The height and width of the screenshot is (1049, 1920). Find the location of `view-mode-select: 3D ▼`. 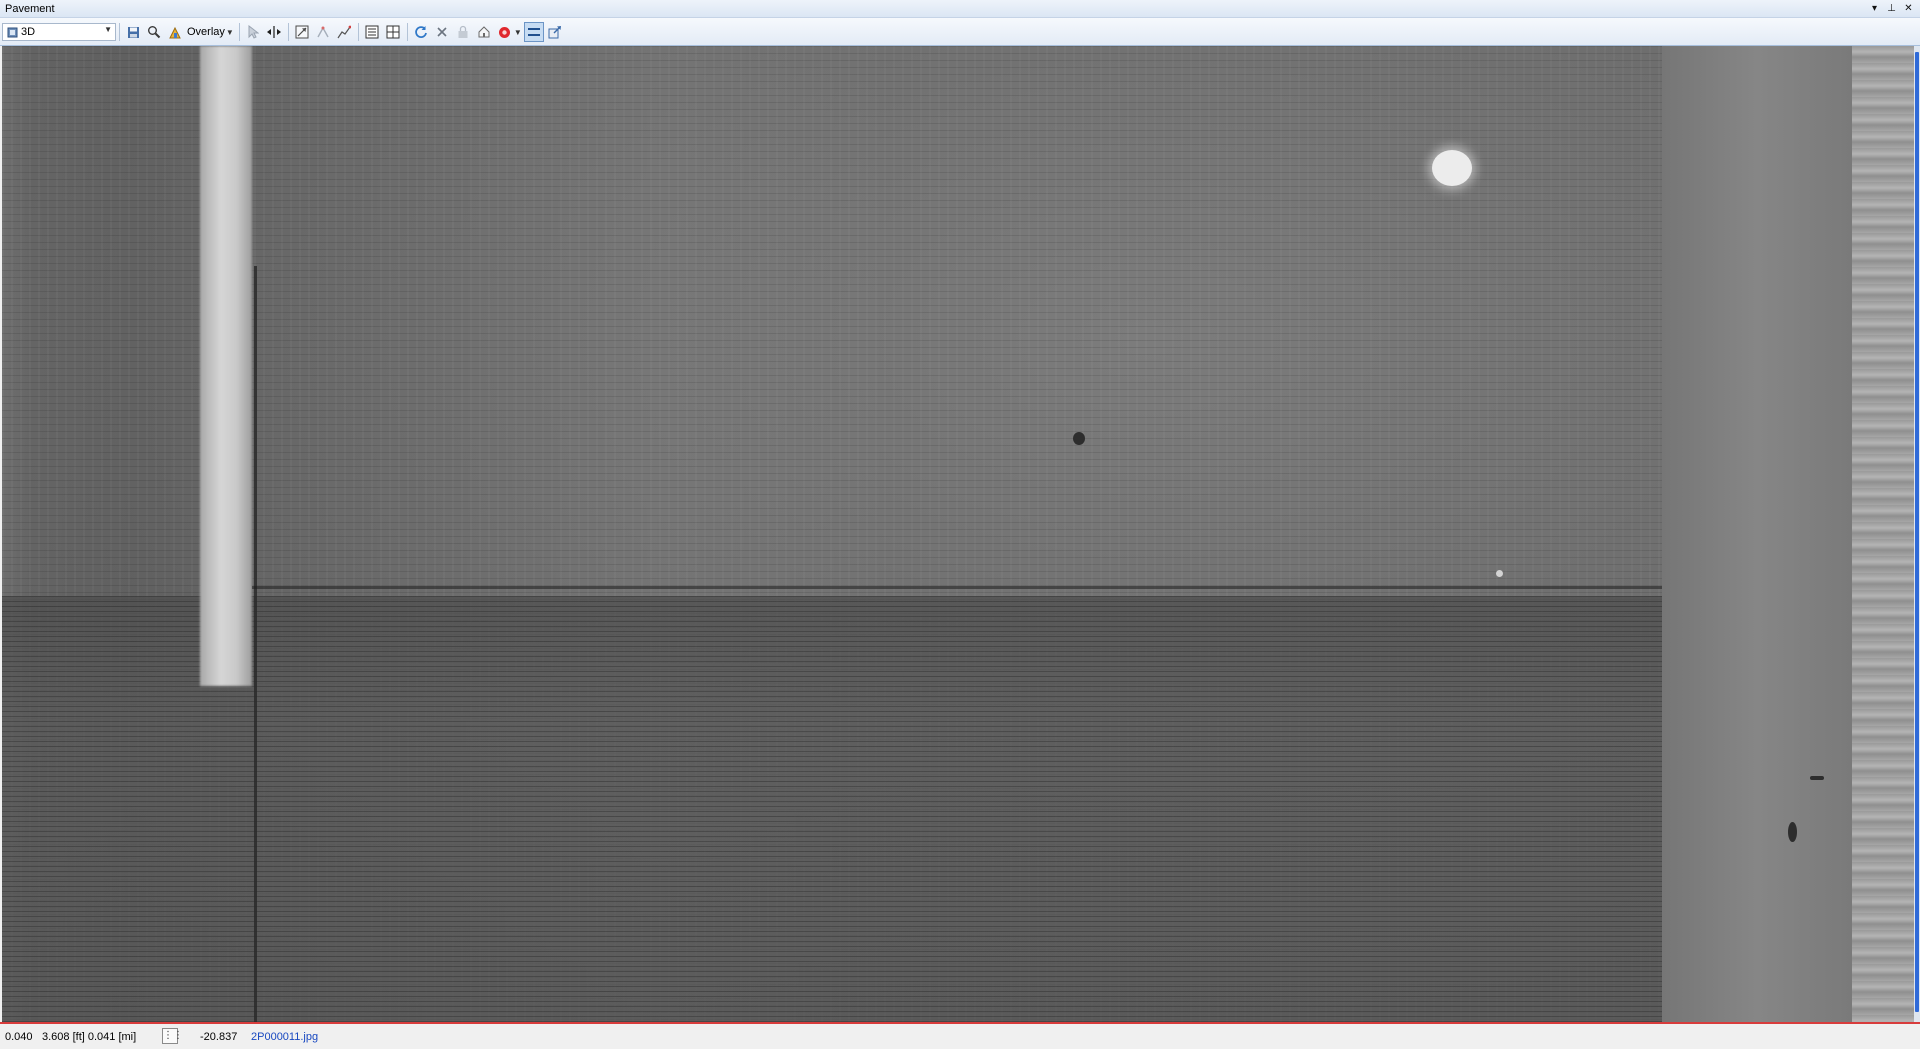

view-mode-select: 3D ▼ is located at coordinates (59, 32).